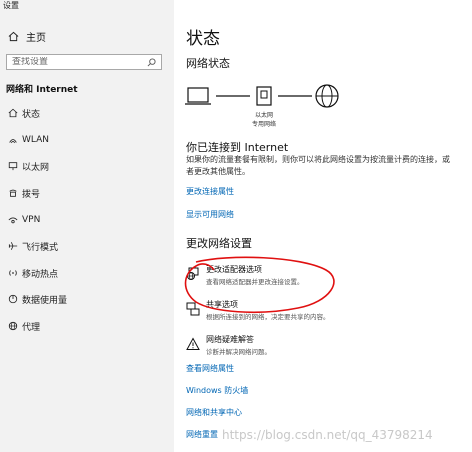 This screenshot has height=452, width=472. I want to click on connected-title: 你已连接到 Internet, so click(237, 147).